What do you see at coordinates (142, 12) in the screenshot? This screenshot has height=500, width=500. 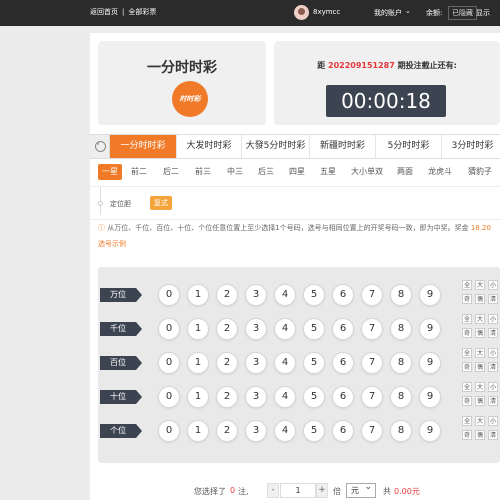 I see `all-lottery-link: 全部彩票` at bounding box center [142, 12].